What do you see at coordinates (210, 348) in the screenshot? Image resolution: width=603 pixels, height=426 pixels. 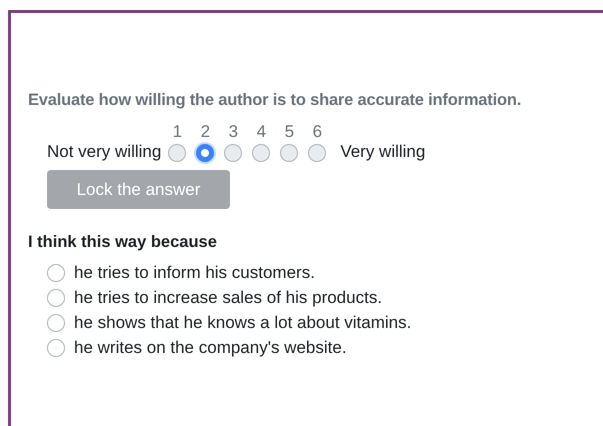 I see `option-label: he writes on the company's website.` at bounding box center [210, 348].